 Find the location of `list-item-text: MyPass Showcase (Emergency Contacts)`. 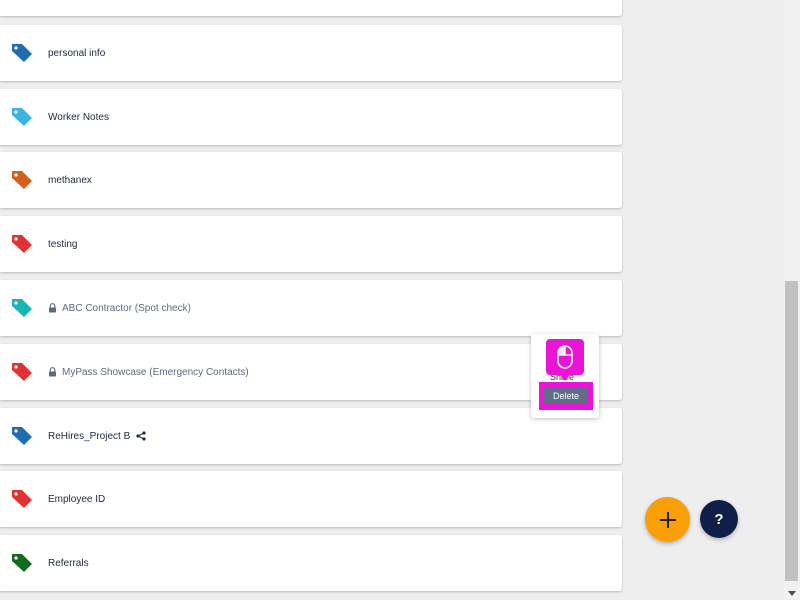

list-item-text: MyPass Showcase (Emergency Contacts) is located at coordinates (155, 372).